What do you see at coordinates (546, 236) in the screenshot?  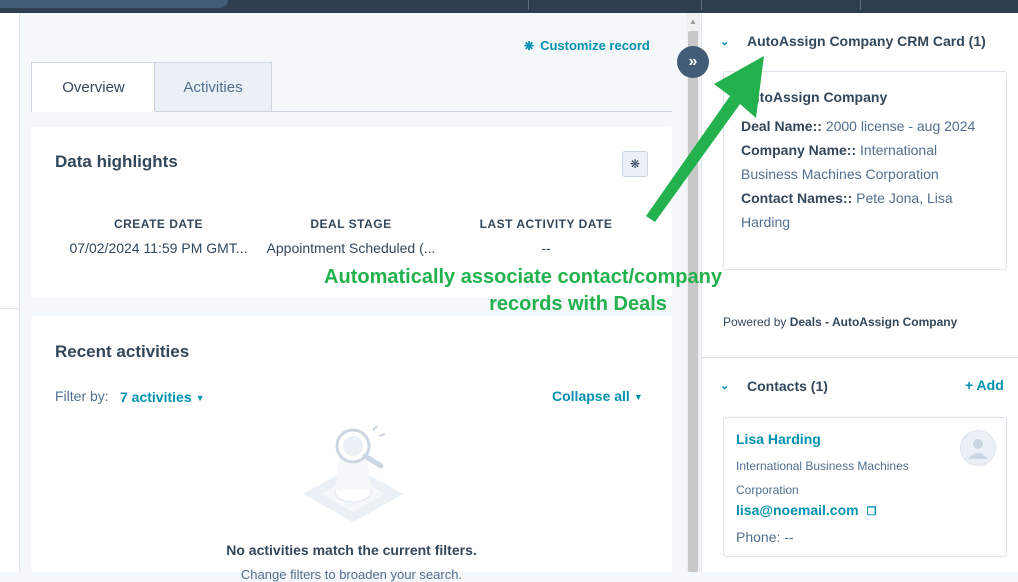 I see `highlight-last-activity: LAST ACTIVITY DATE --` at bounding box center [546, 236].